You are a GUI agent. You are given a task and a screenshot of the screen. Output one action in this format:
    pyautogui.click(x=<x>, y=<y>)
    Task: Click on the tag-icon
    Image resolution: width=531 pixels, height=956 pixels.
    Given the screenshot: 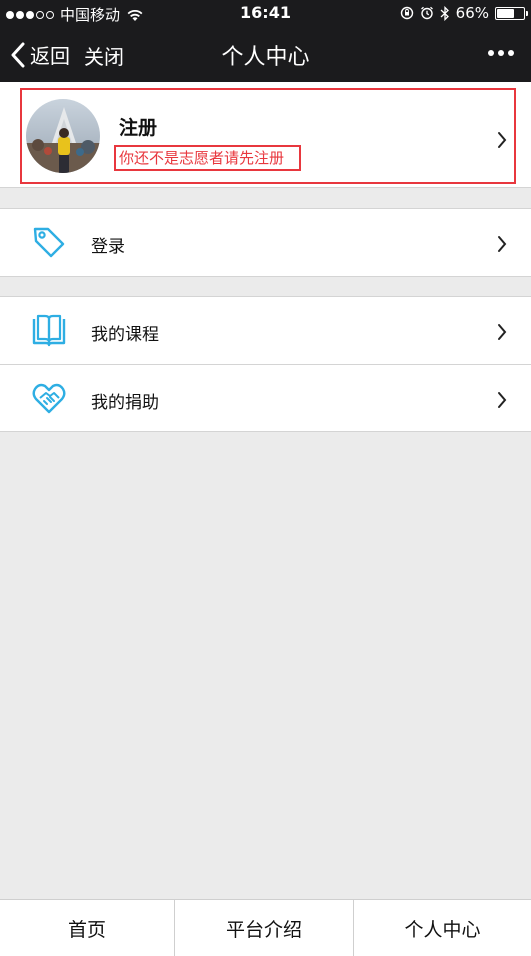 What is the action you would take?
    pyautogui.click(x=49, y=242)
    